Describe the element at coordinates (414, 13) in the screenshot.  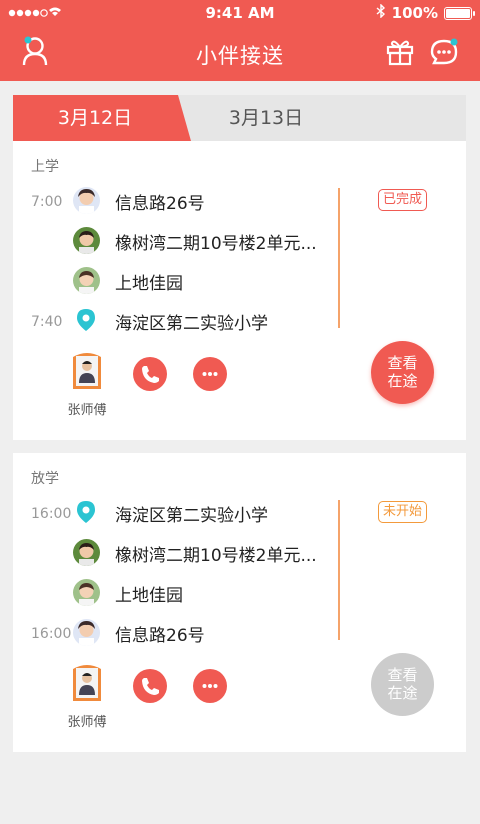
I see `battery-percent: 100%` at that location.